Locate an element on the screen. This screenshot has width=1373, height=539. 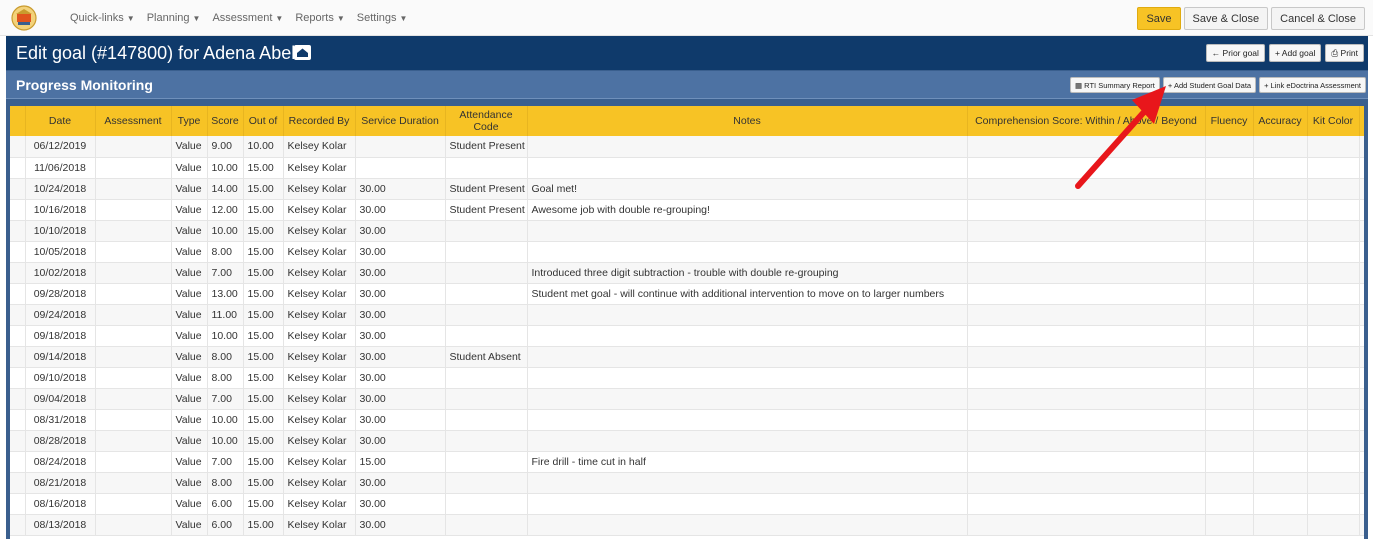
table-cell: 08/24/2018 is located at coordinates (60, 462).